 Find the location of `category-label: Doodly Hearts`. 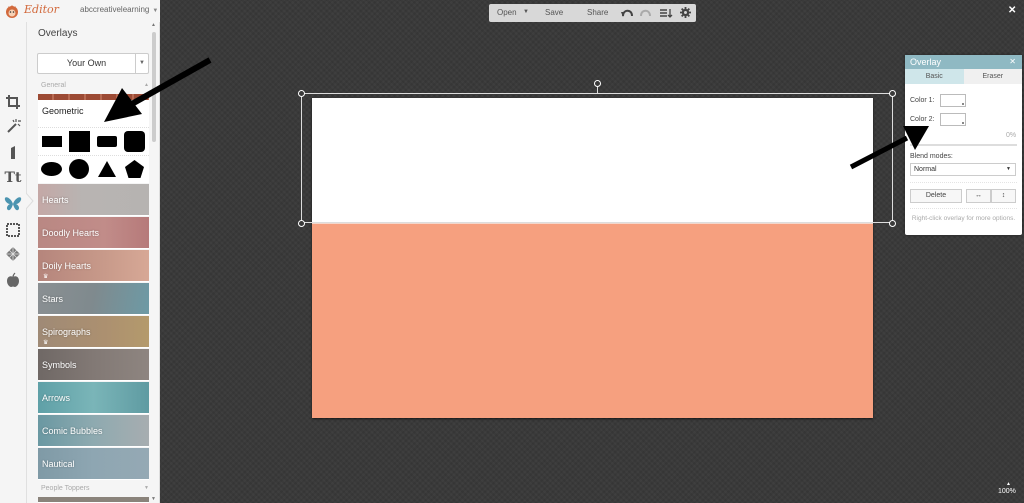

category-label: Doodly Hearts is located at coordinates (71, 233).